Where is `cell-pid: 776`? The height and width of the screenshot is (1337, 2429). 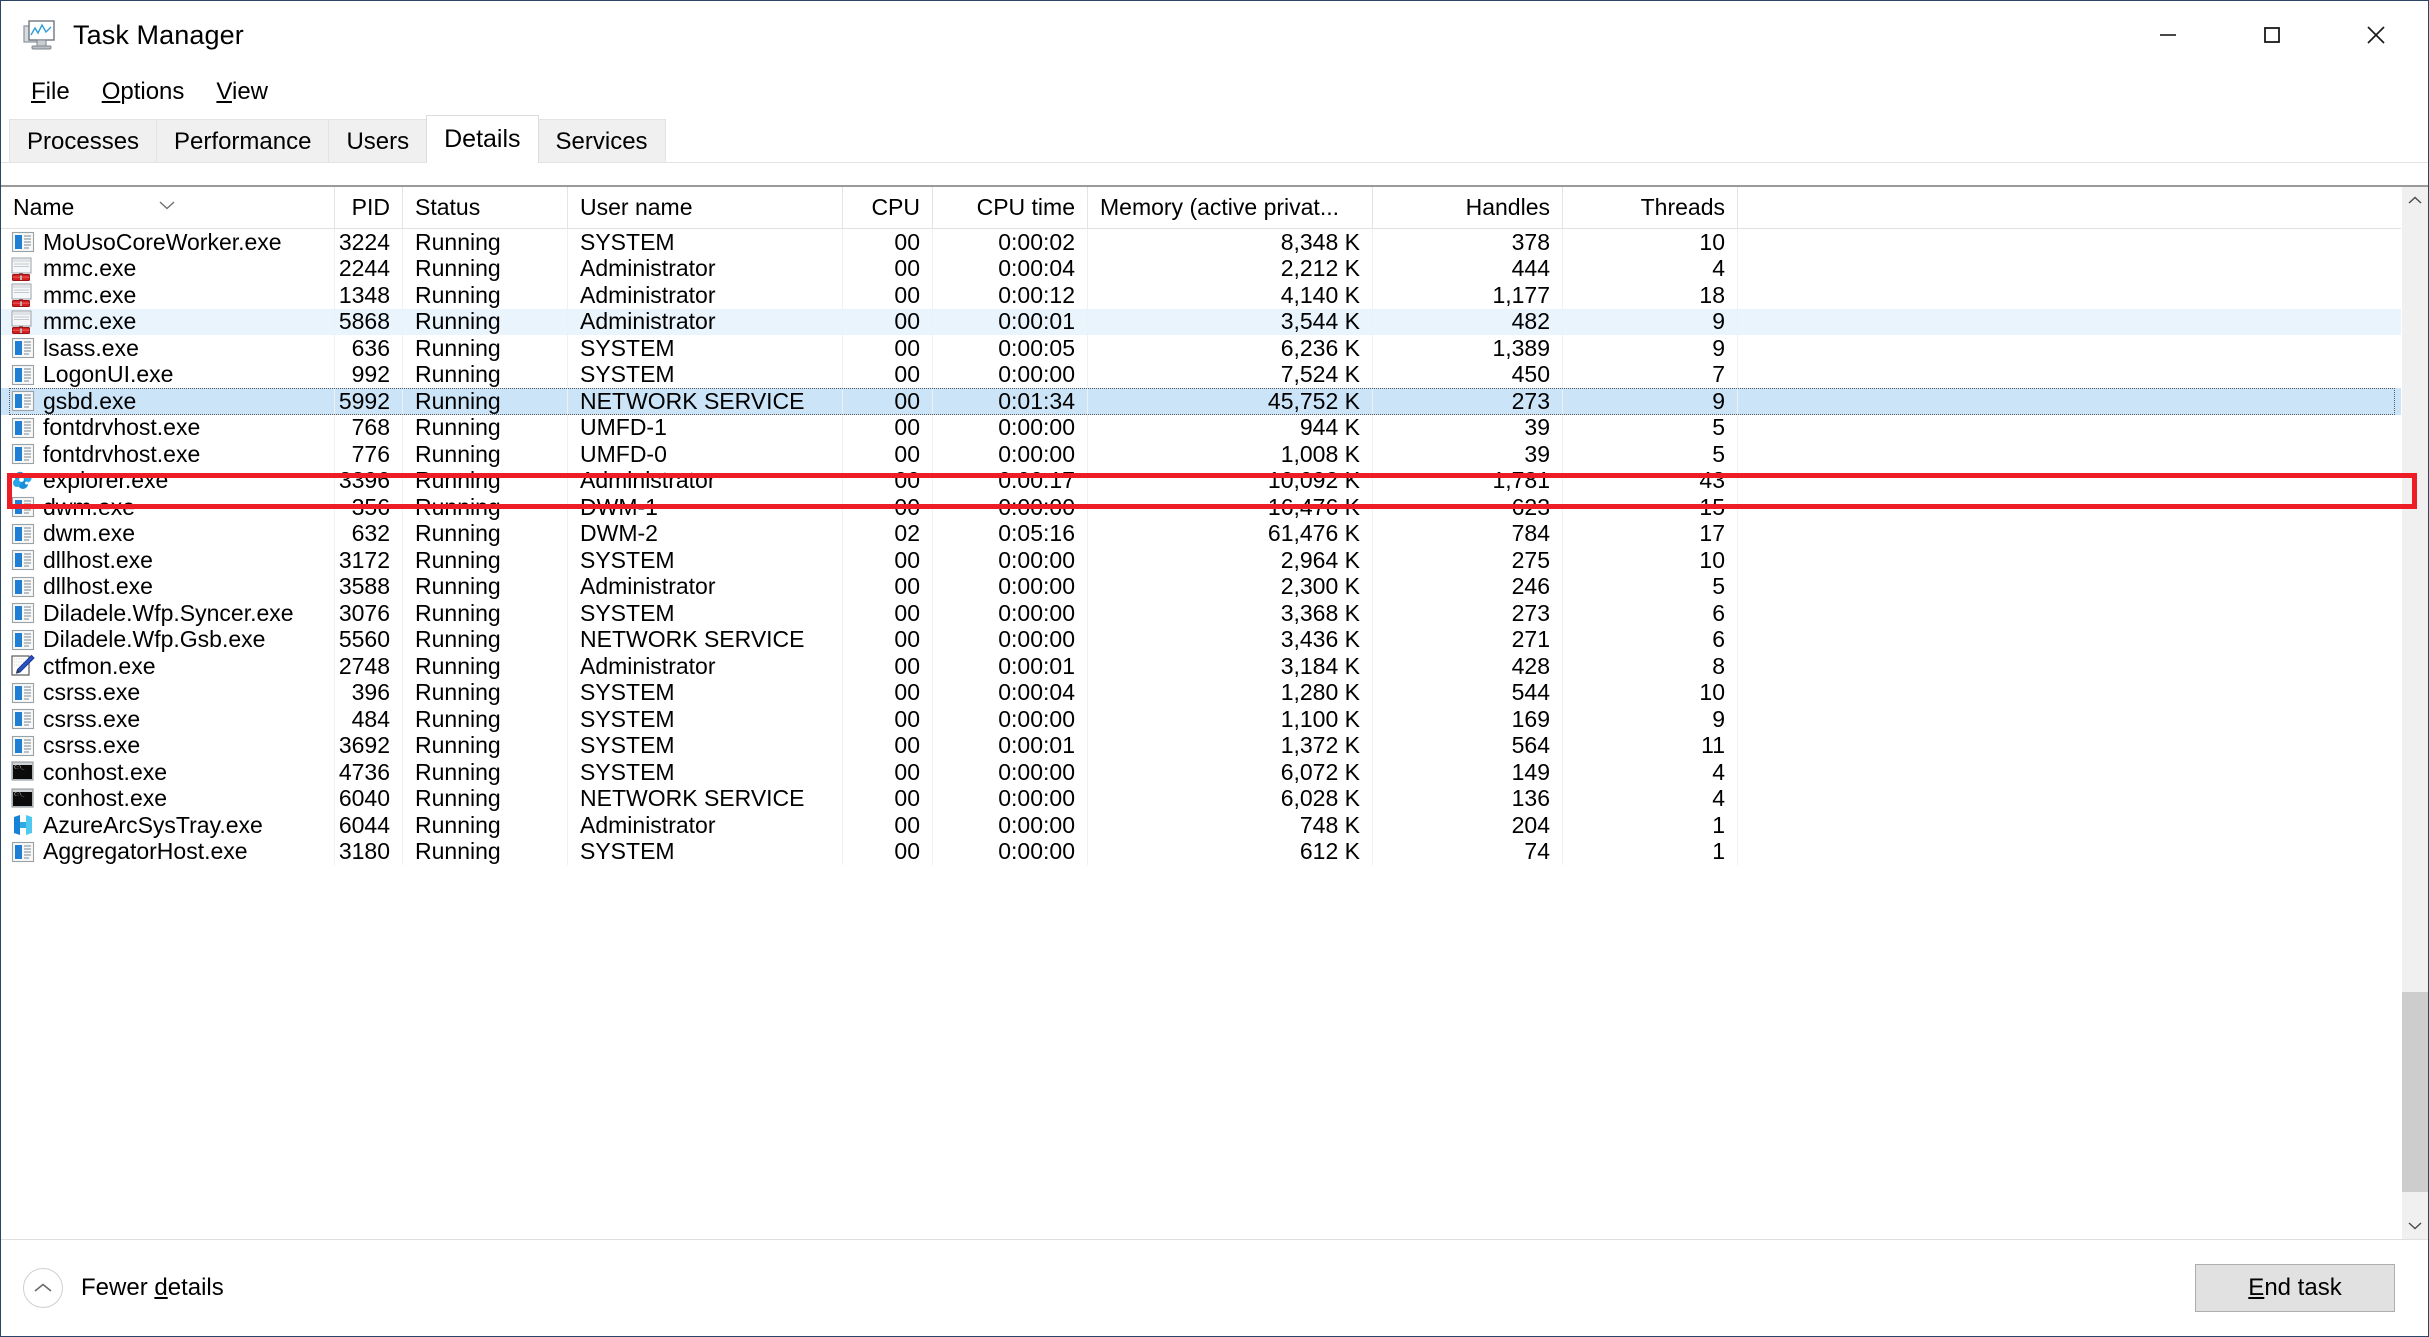
cell-pid: 776 is located at coordinates (369, 454).